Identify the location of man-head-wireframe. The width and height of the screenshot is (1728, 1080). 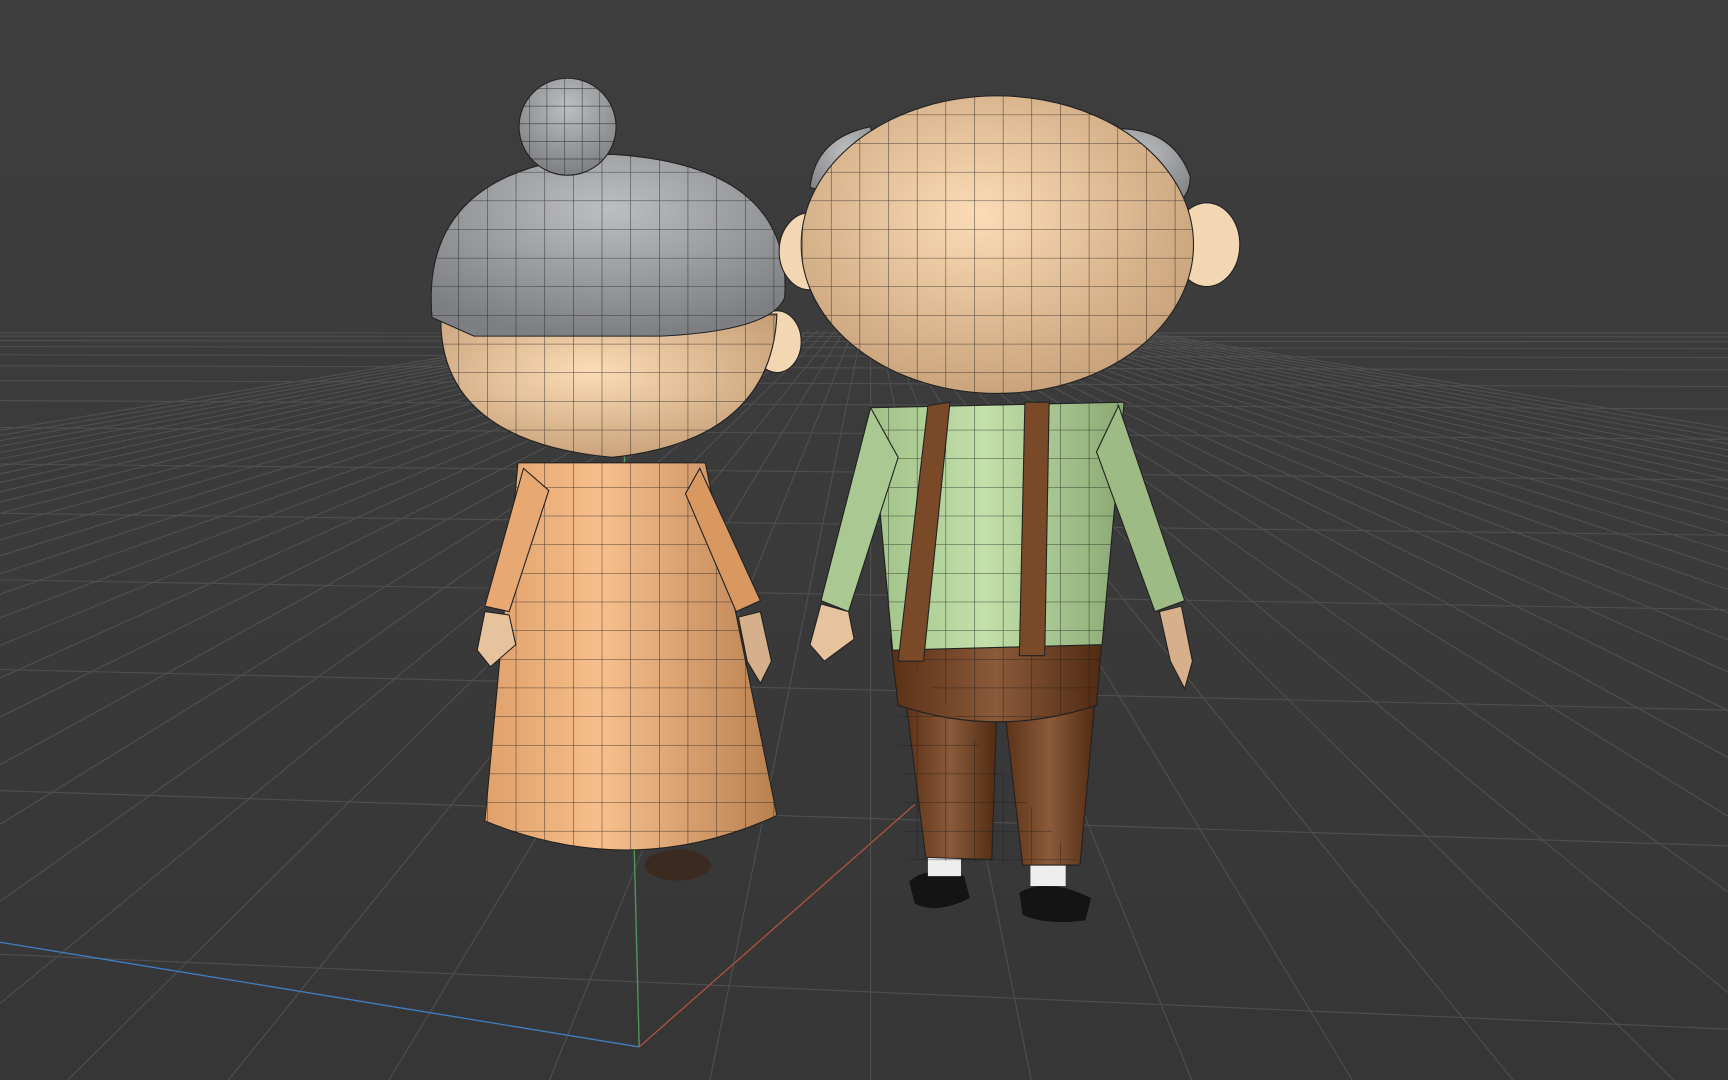
(997, 244).